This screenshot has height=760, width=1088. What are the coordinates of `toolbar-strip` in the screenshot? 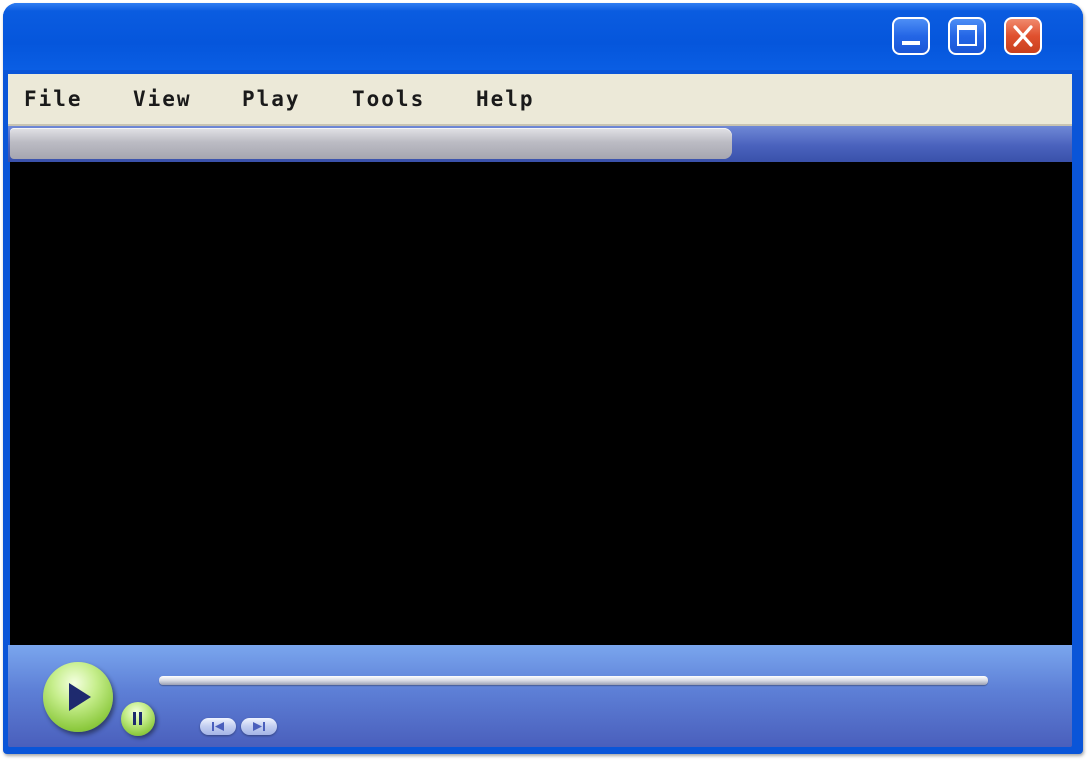 It's located at (540, 144).